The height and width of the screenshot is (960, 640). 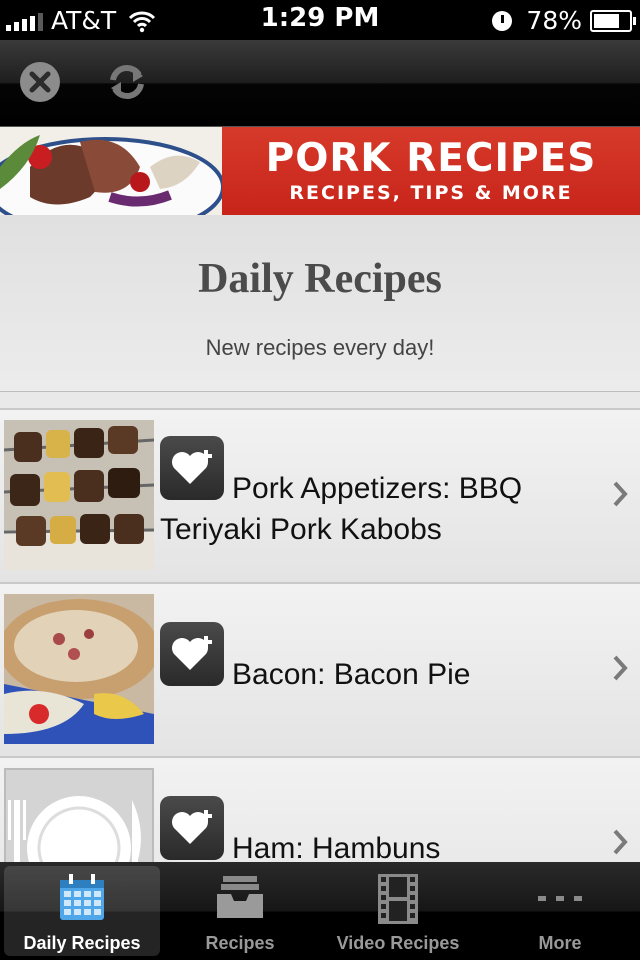 What do you see at coordinates (320, 279) in the screenshot?
I see `page-title: Daily Recipes` at bounding box center [320, 279].